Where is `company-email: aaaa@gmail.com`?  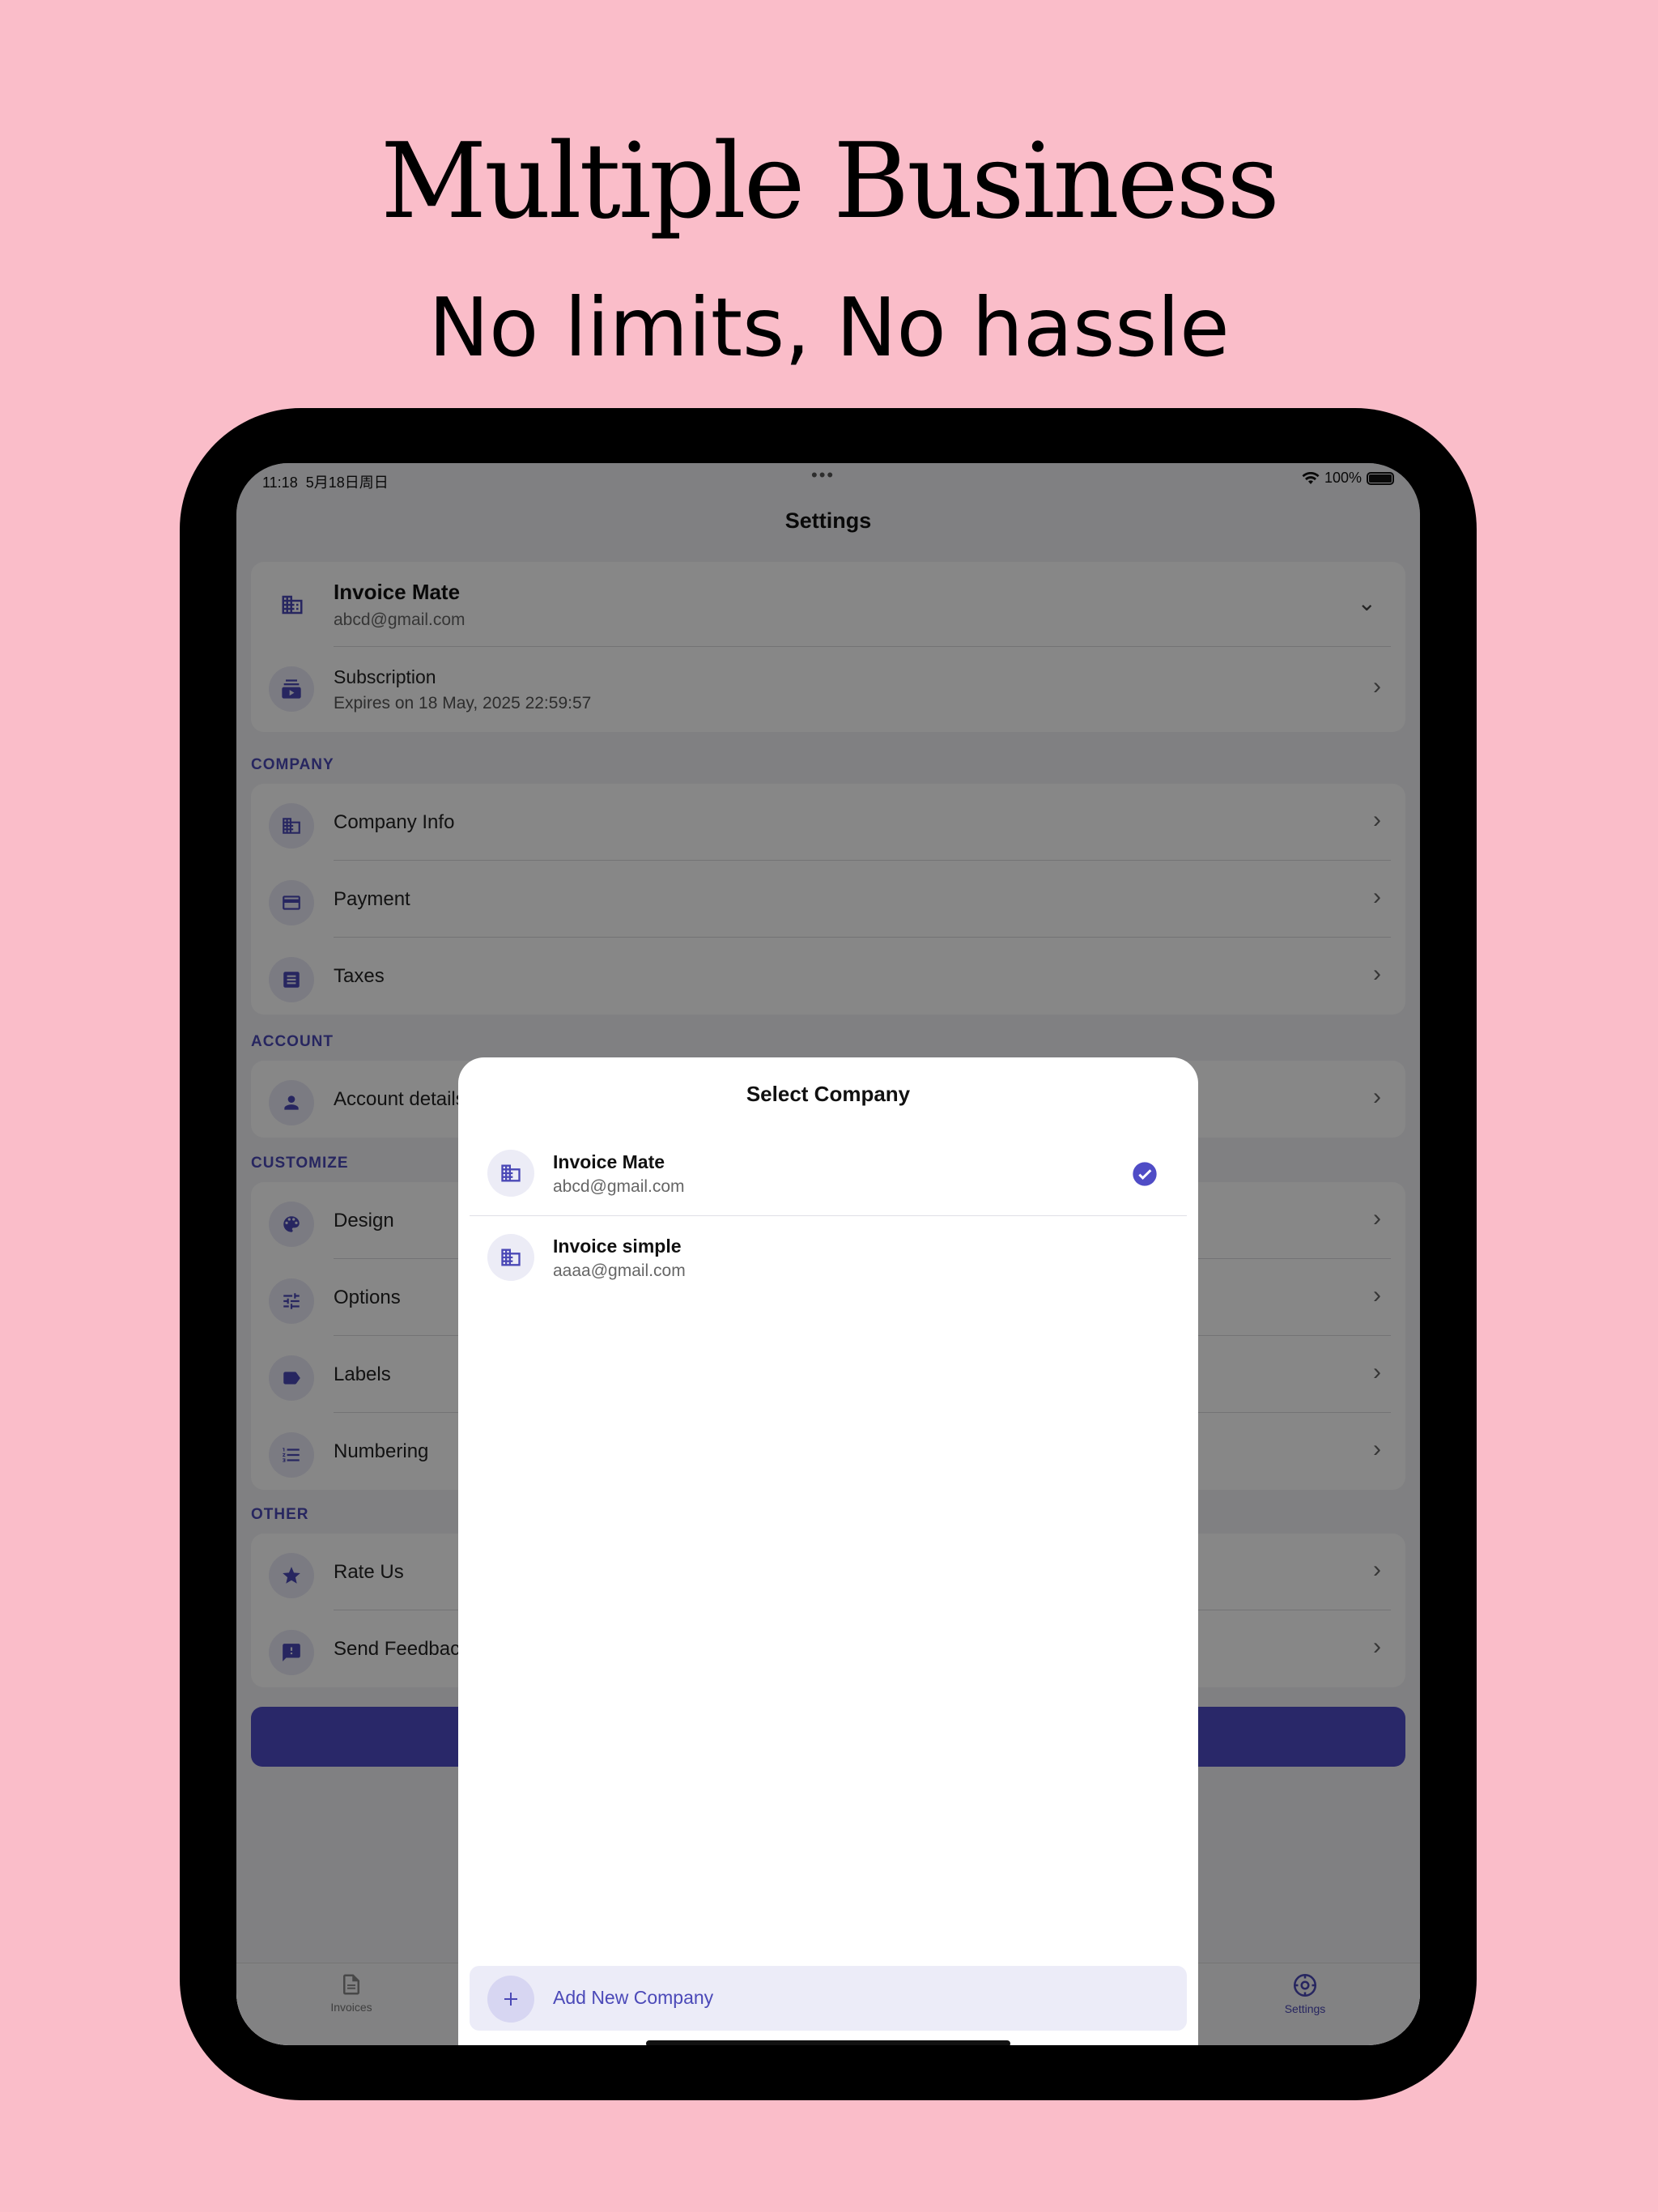
company-email: aaaa@gmail.com is located at coordinates (619, 1271).